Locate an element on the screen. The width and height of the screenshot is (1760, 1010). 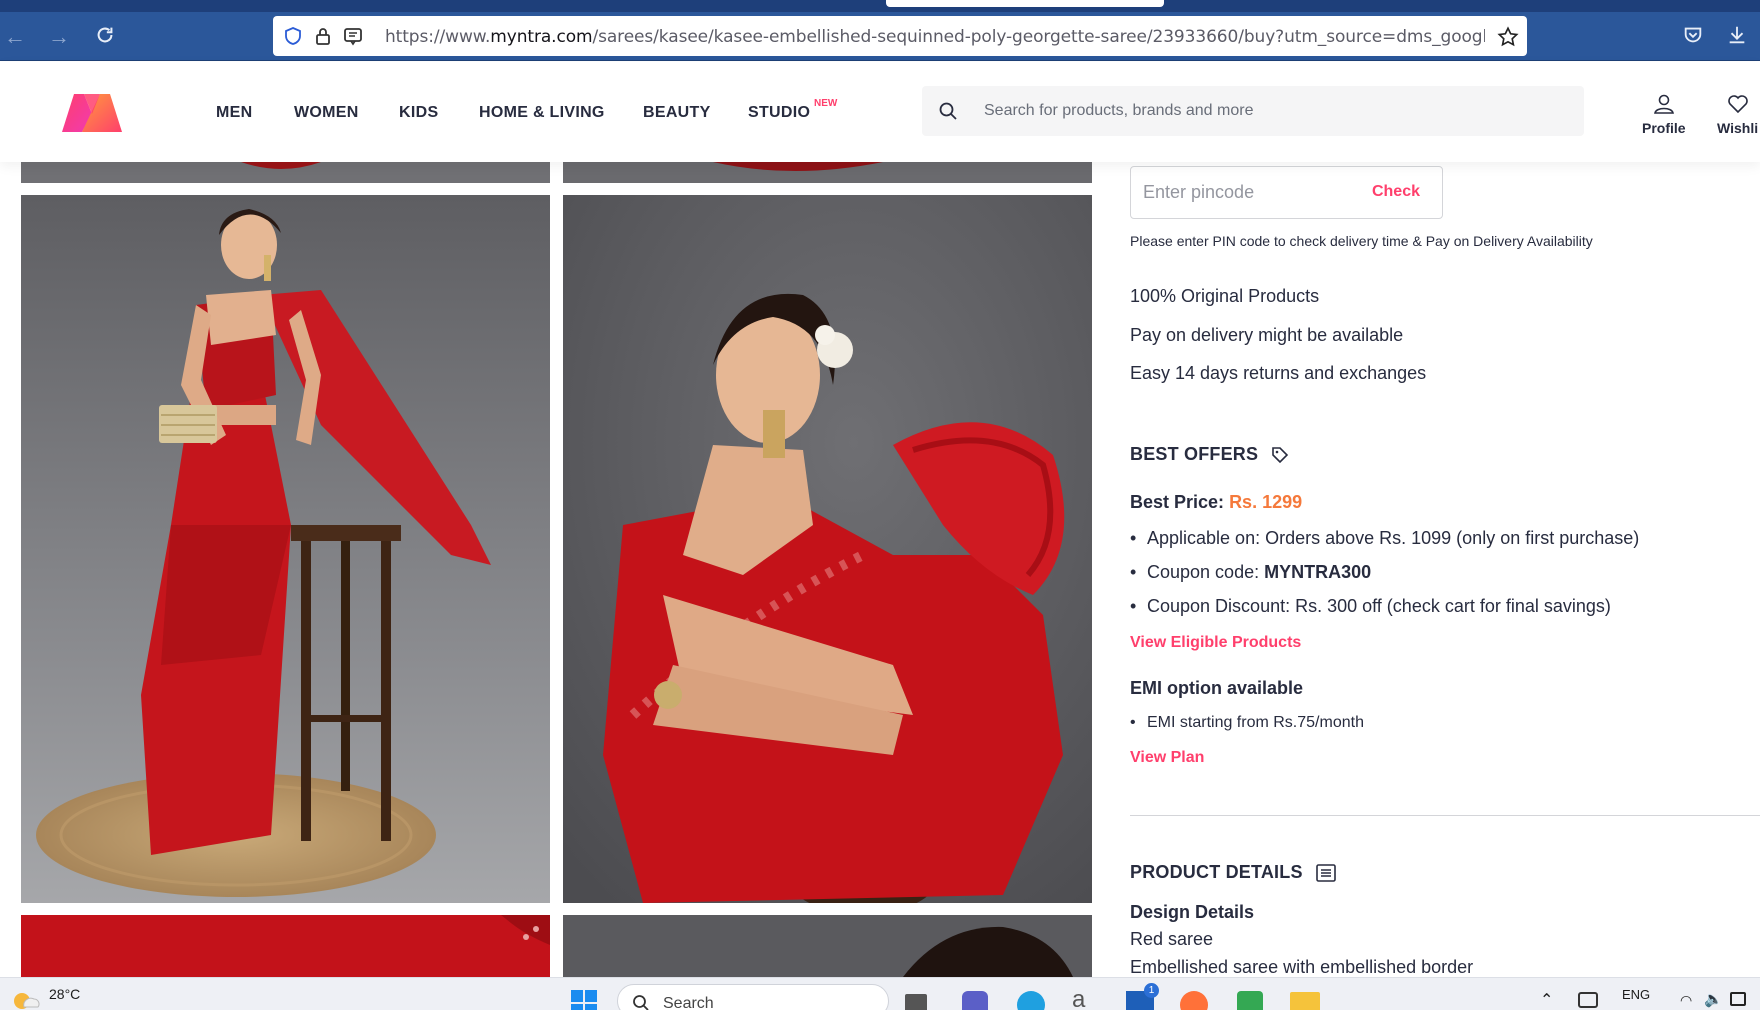
firefox-icon is located at coordinates (1194, 1000).